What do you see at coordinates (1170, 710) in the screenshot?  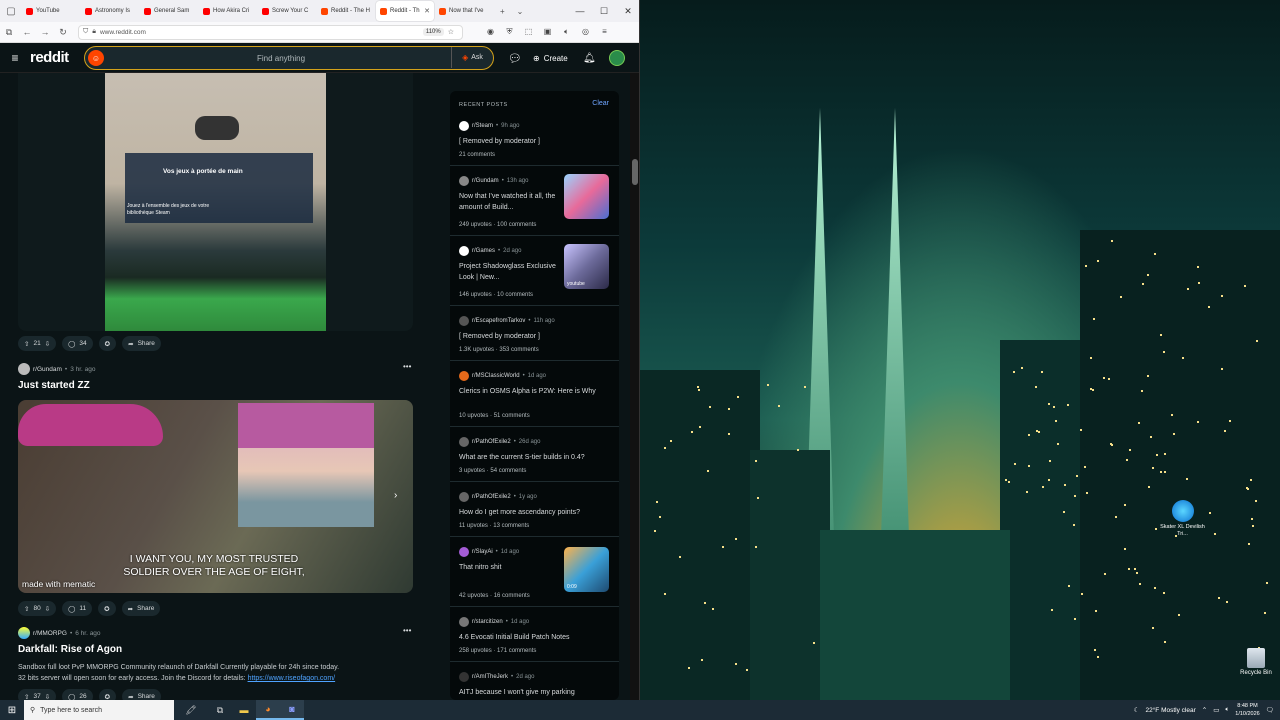 I see `weather-text: 22°F Mostly clear` at bounding box center [1170, 710].